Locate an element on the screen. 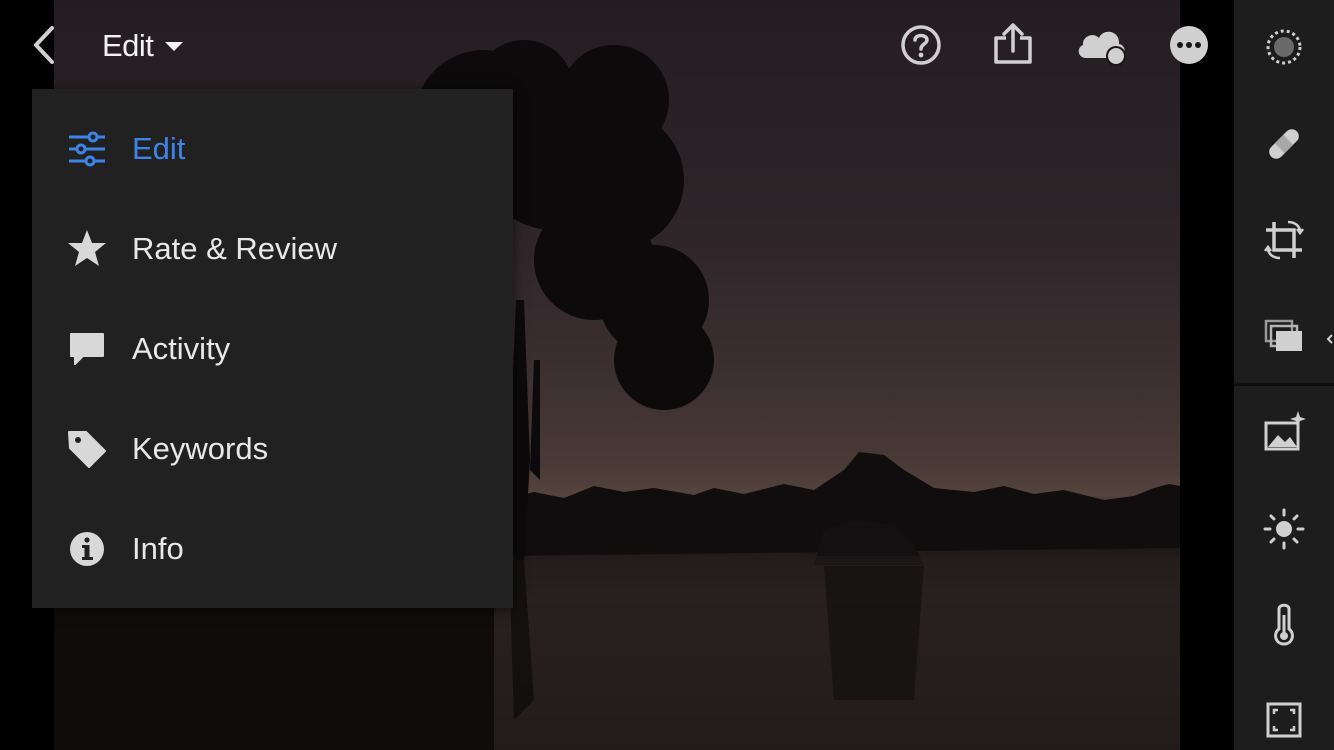  selective-edit-icon is located at coordinates (1284, 47).